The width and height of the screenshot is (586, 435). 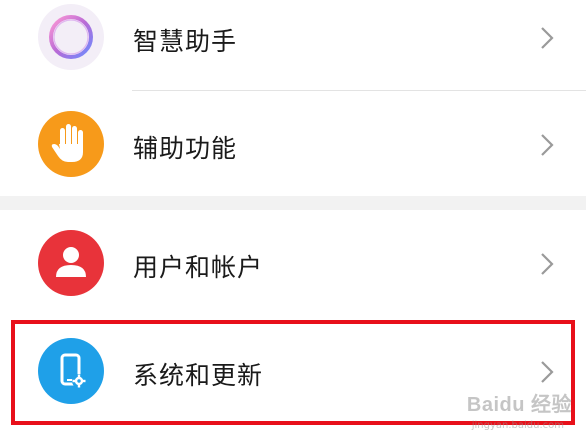 I want to click on assistant-ring-icon, so click(x=71, y=37).